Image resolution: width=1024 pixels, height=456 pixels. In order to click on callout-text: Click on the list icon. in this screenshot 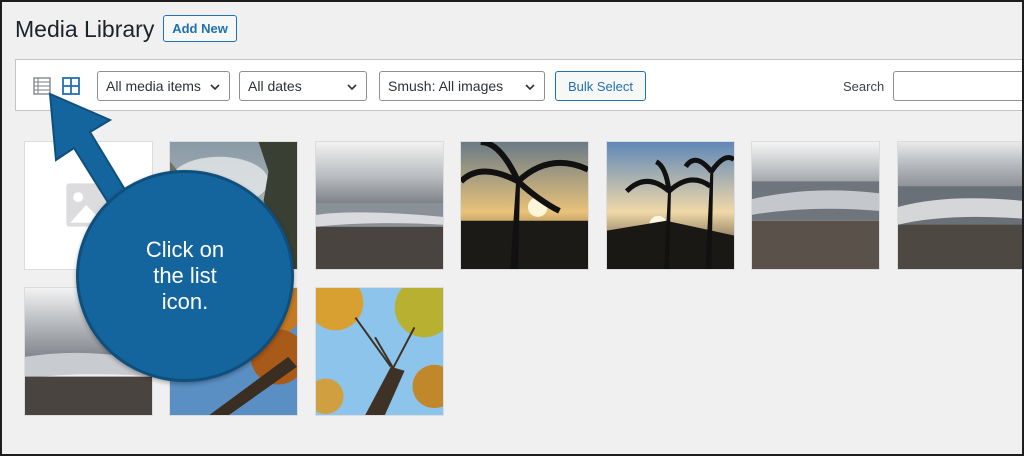, I will do `click(185, 275)`.